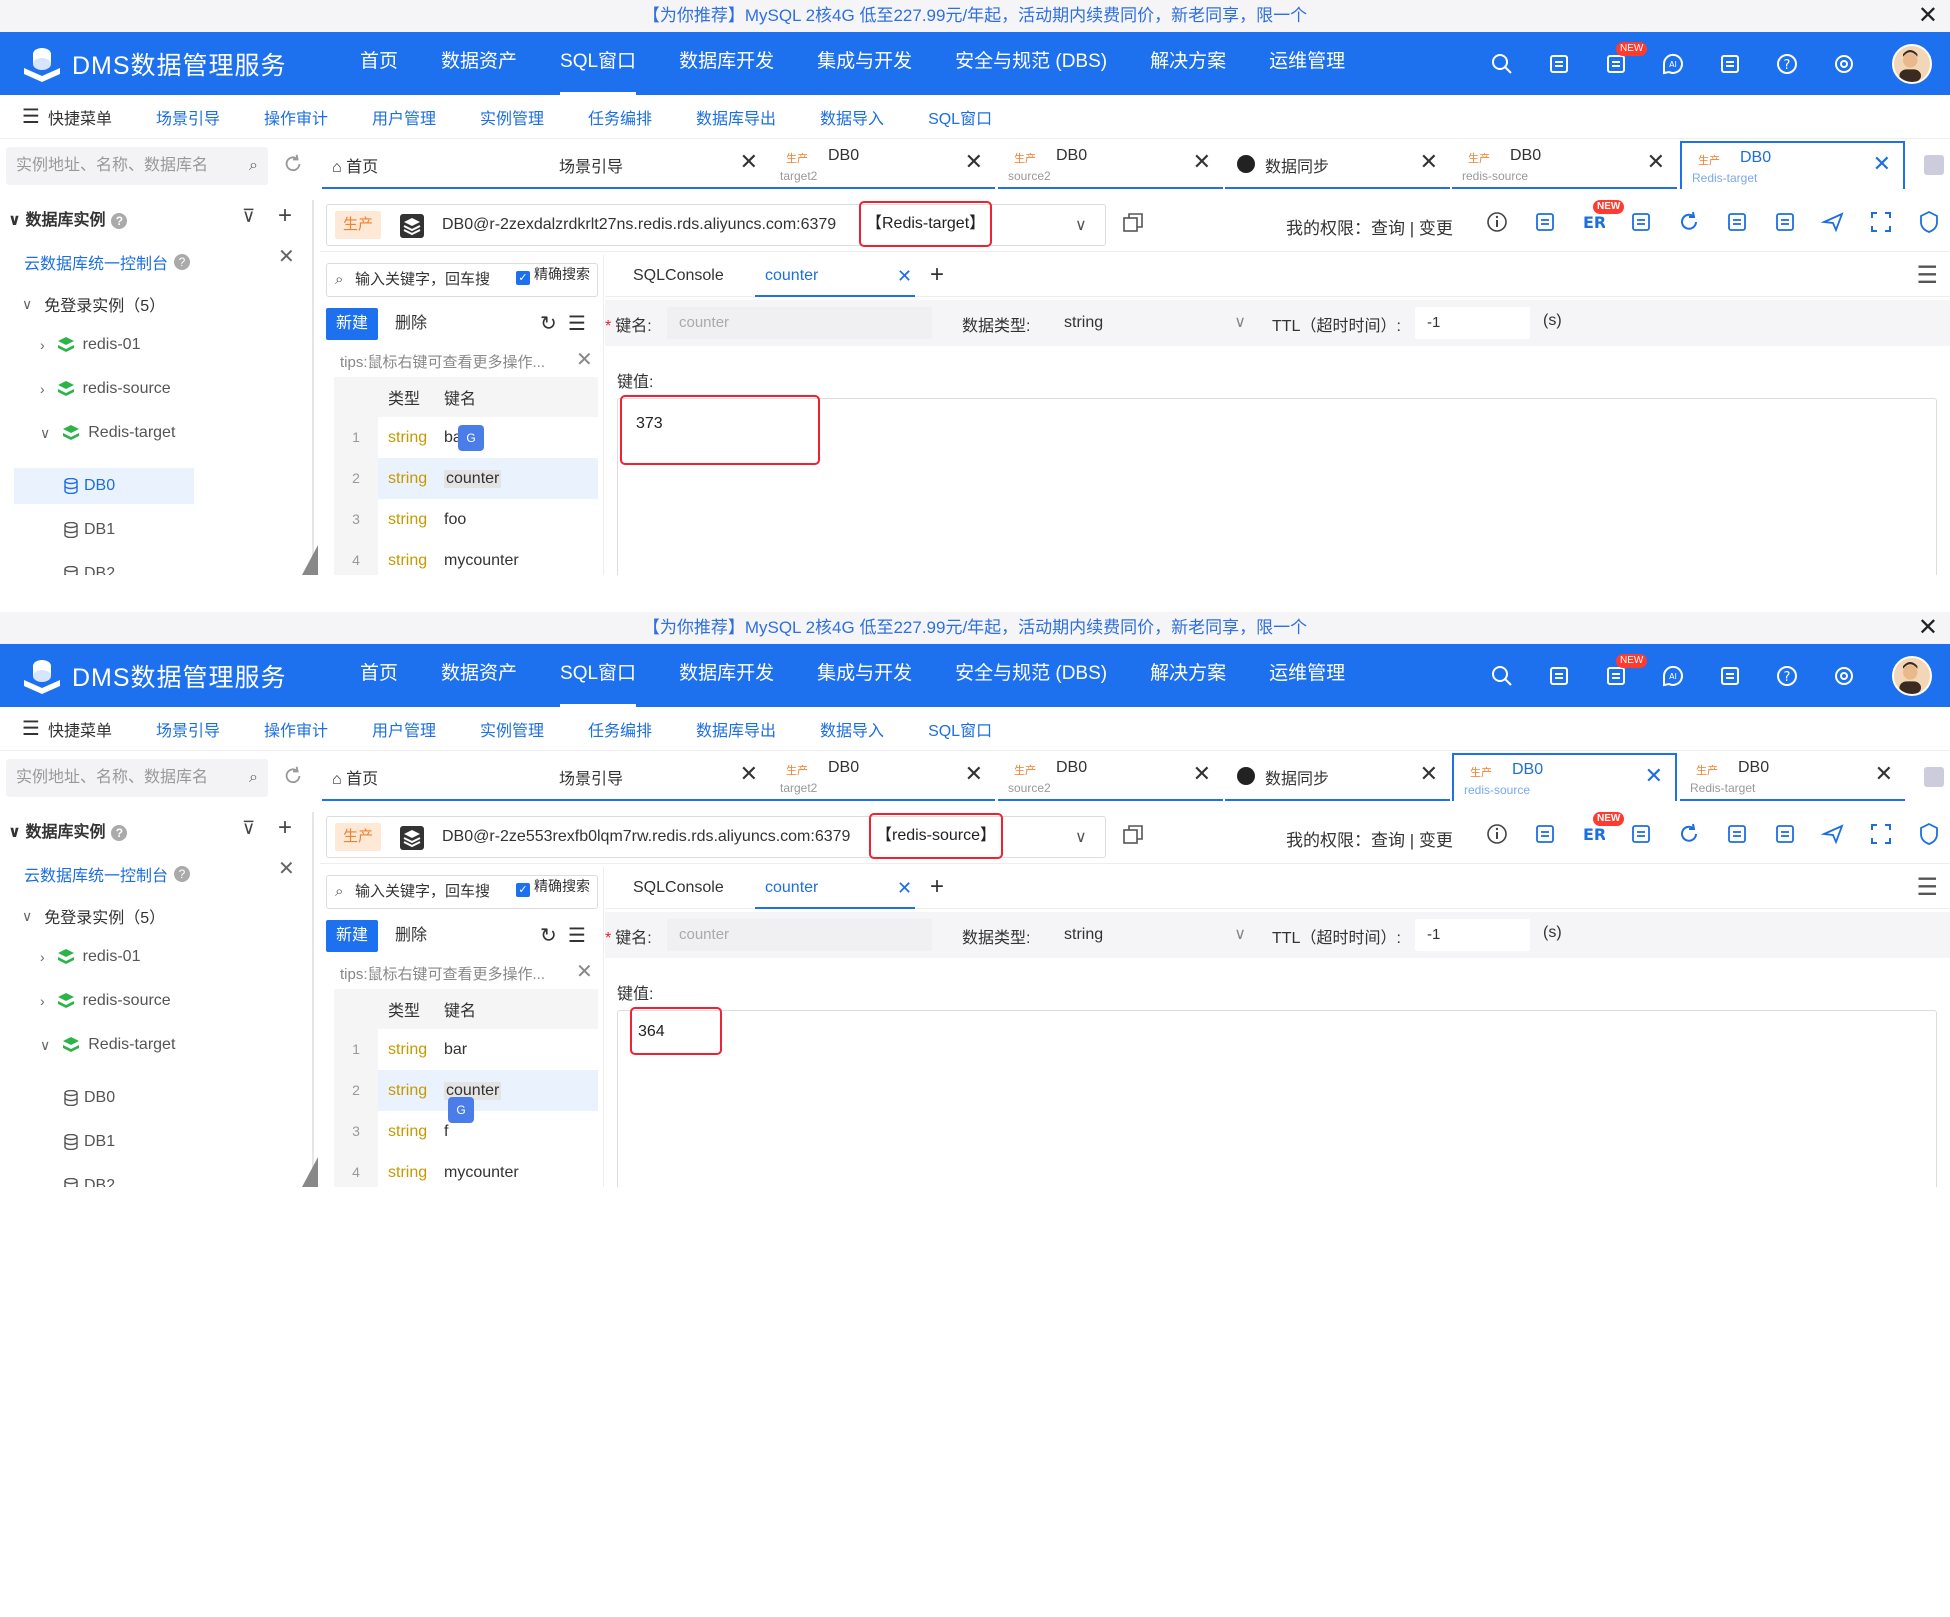 This screenshot has width=1950, height=1617. I want to click on tree-db: DB1, so click(104, 530).